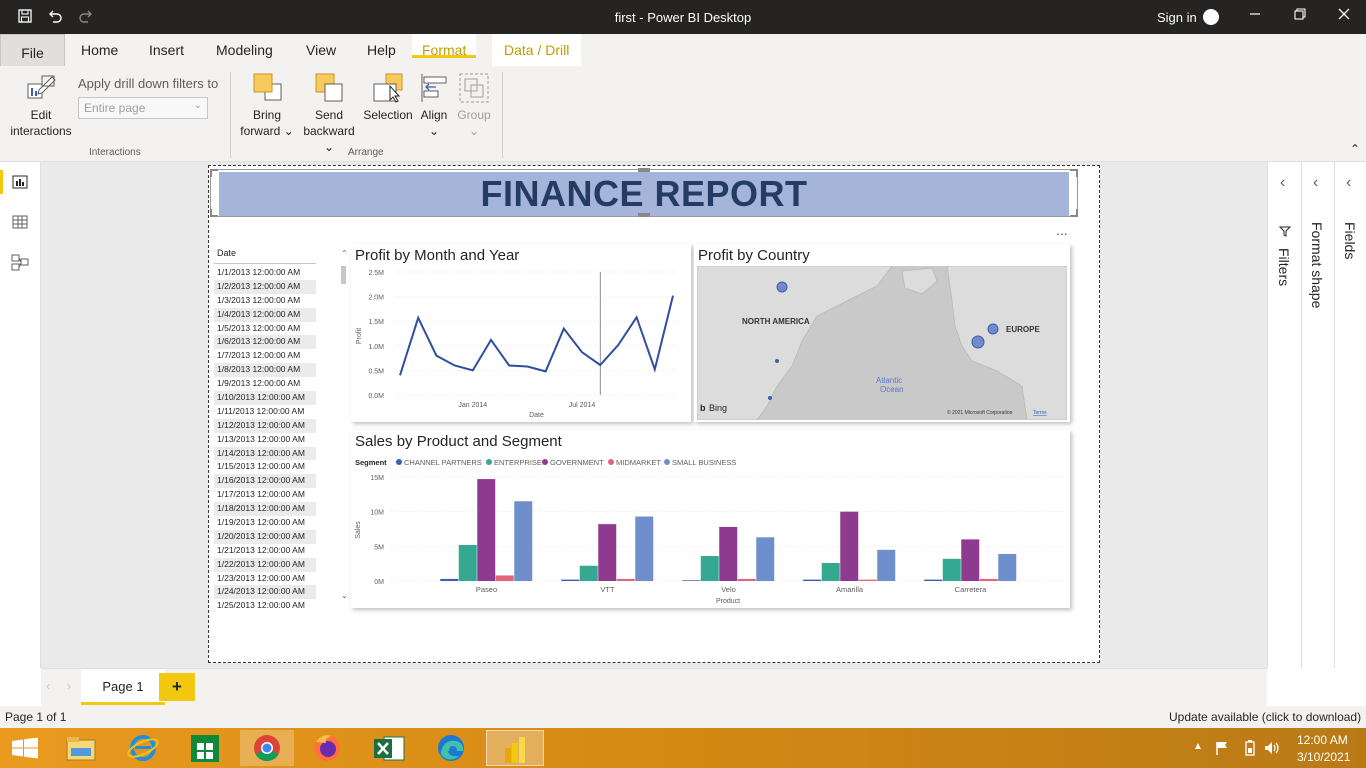 Image resolution: width=1366 pixels, height=768 pixels. Describe the element at coordinates (537, 50) in the screenshot. I see `tab-data-drill: Data / Drill` at that location.